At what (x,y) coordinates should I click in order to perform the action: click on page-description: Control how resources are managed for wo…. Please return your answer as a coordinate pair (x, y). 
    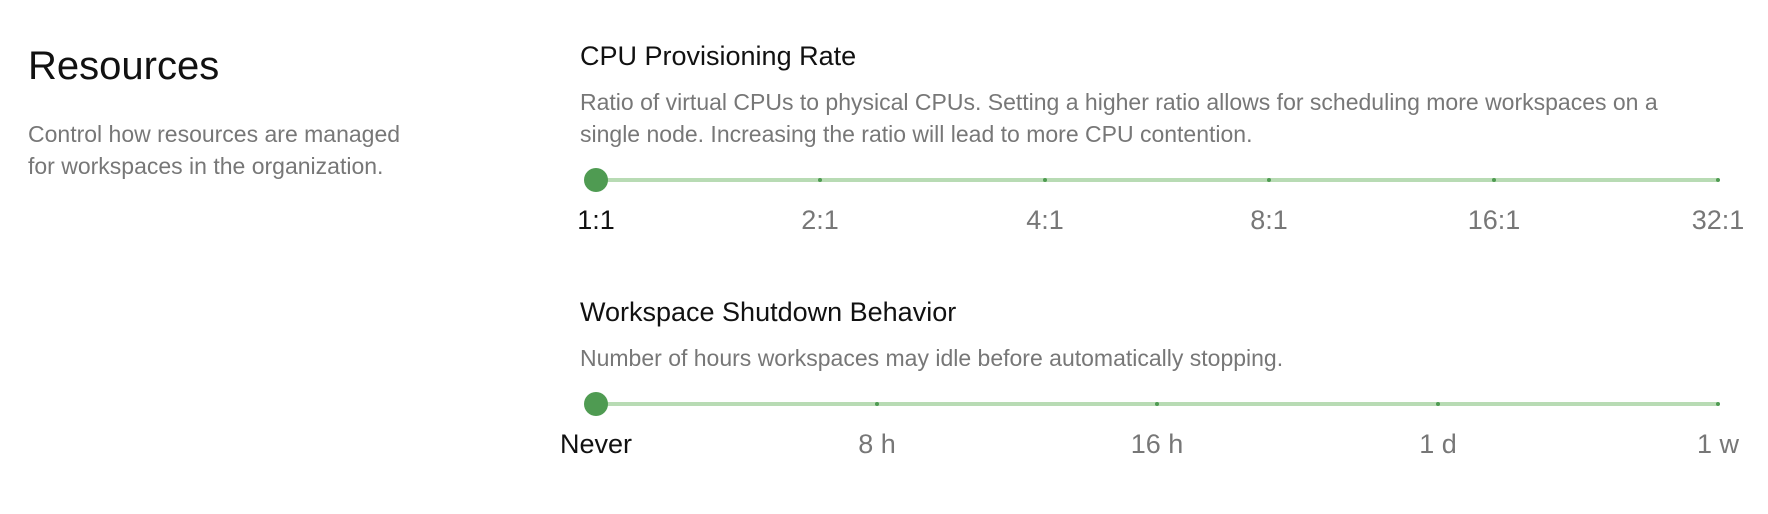
    Looking at the image, I should click on (214, 150).